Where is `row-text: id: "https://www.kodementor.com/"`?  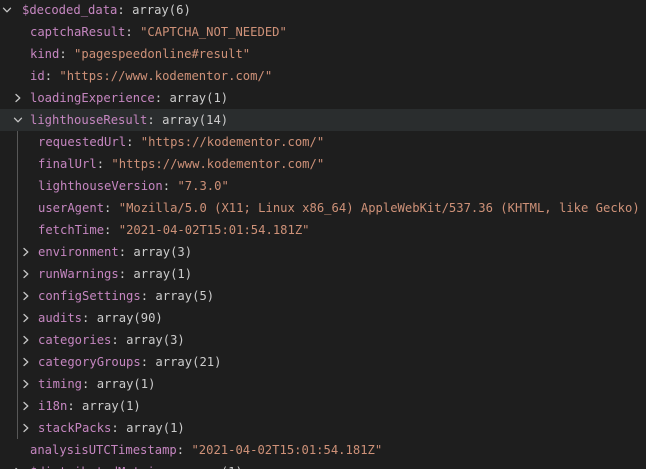 row-text: id: "https://www.kodementor.com/" is located at coordinates (151, 76).